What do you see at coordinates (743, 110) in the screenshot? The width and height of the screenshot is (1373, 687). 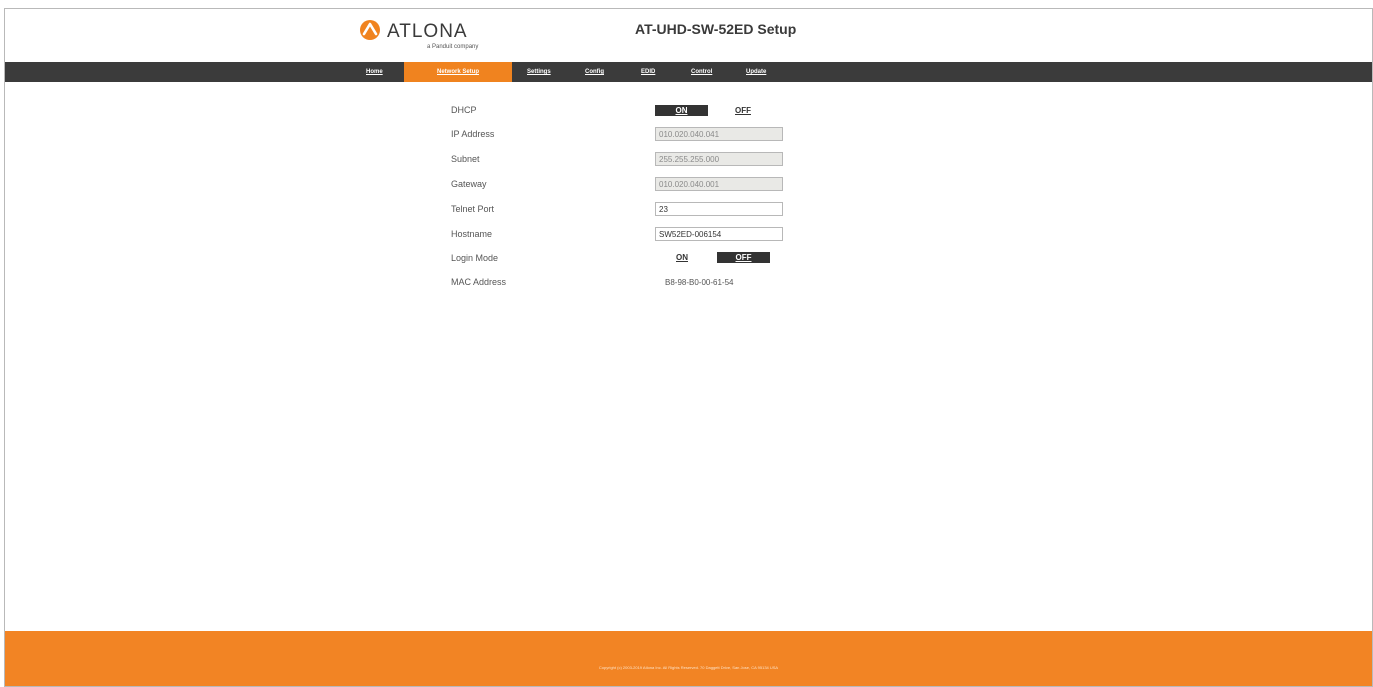 I see `dhcp-off-button: OFF` at bounding box center [743, 110].